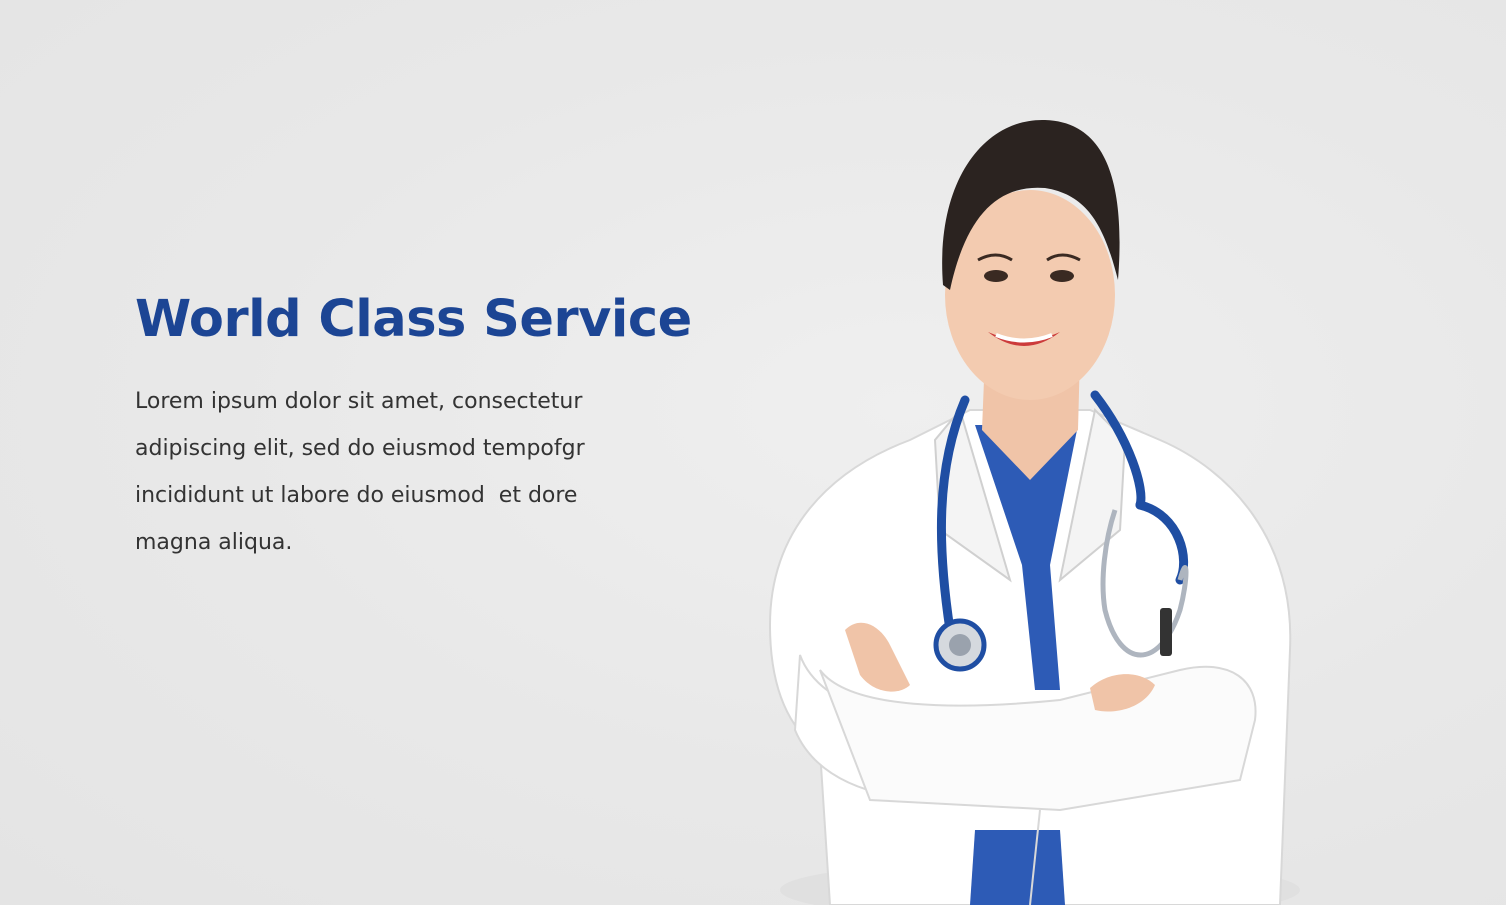 The height and width of the screenshot is (905, 1506). What do you see at coordinates (413, 319) in the screenshot?
I see `hero-headline: World Class Service` at bounding box center [413, 319].